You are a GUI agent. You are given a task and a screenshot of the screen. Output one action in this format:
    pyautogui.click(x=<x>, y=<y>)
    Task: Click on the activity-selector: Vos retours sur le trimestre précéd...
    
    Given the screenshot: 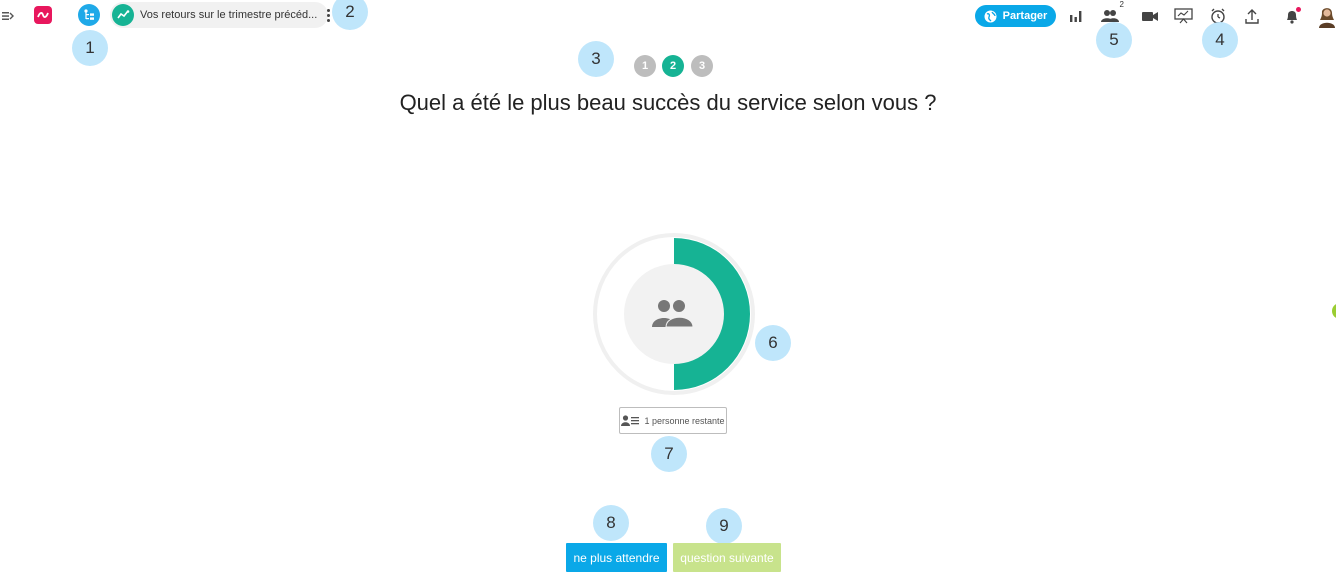 What is the action you would take?
    pyautogui.click(x=220, y=15)
    